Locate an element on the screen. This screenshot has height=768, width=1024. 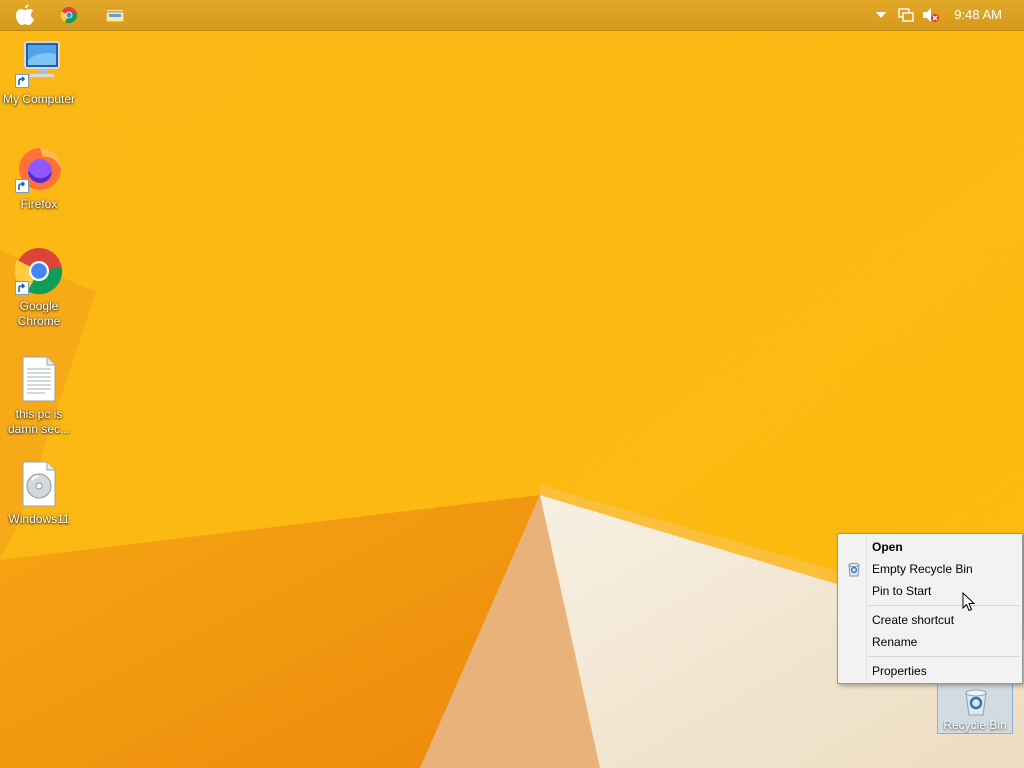
desktop-icon-recycle-bin: Recycle Bin is located at coordinates (975, 708).